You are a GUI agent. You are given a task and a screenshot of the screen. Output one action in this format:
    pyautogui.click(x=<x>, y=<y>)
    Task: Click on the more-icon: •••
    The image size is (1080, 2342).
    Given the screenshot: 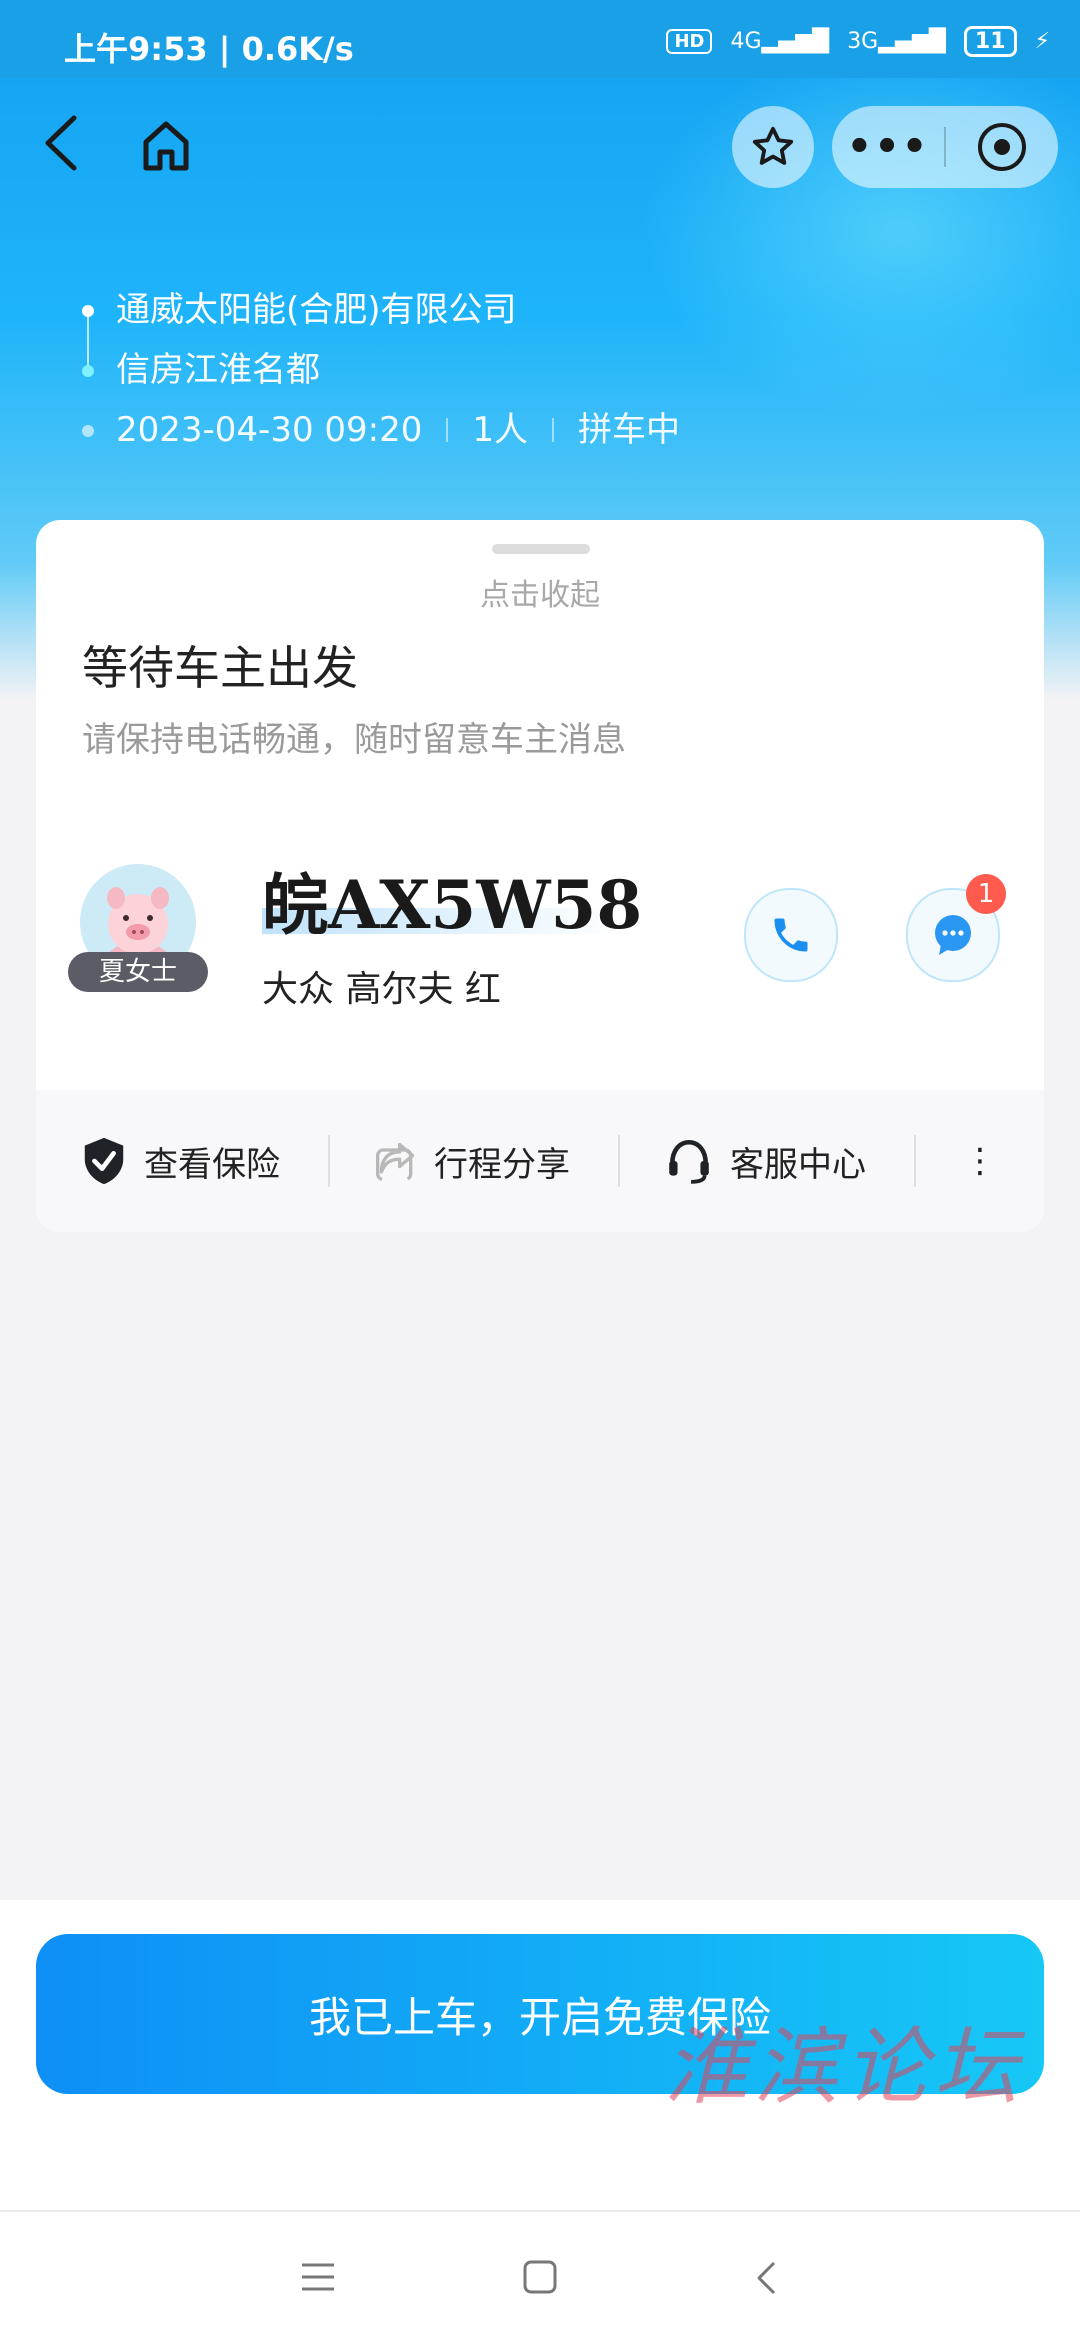 What is the action you would take?
    pyautogui.click(x=888, y=147)
    